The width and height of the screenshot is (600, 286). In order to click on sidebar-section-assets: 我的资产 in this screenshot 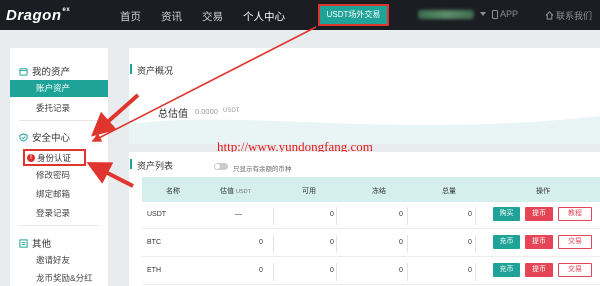, I will do `click(44, 71)`.